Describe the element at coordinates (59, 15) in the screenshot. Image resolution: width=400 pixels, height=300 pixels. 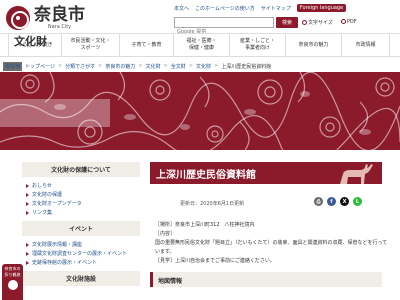
I see `logo-title: 奈良市` at that location.